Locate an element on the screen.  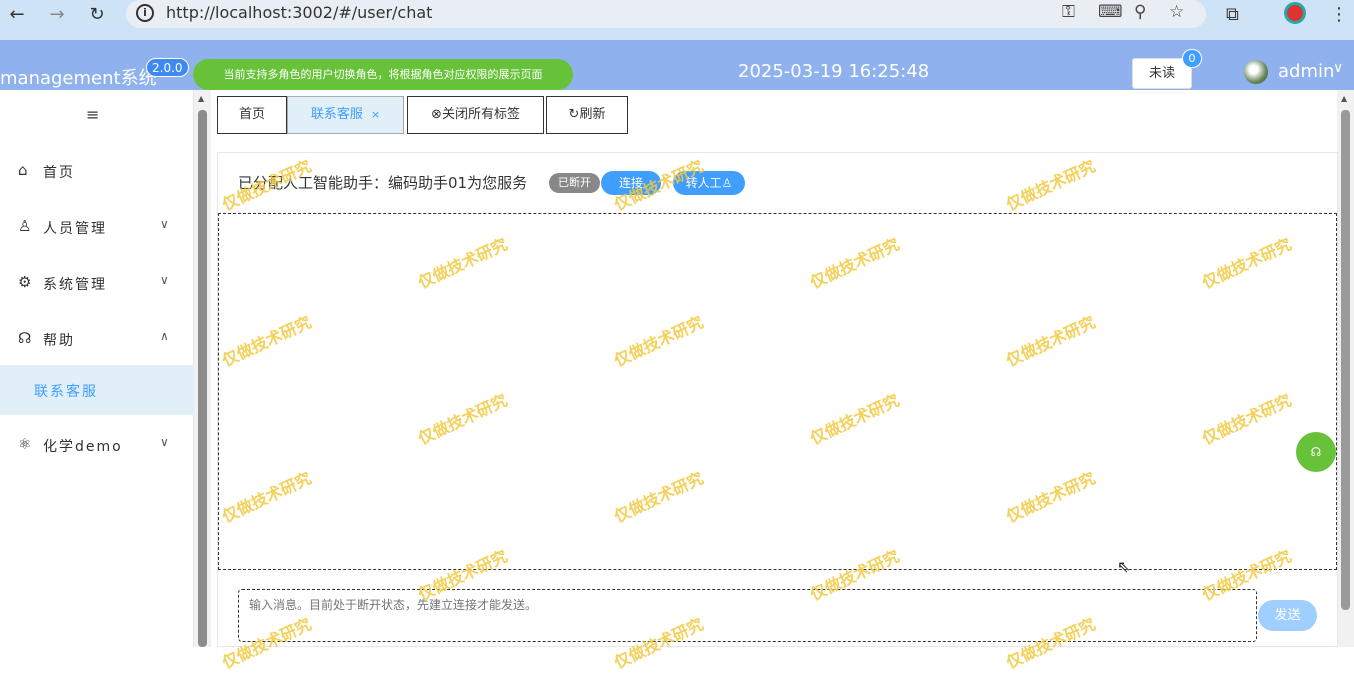
message-input is located at coordinates (747, 615).